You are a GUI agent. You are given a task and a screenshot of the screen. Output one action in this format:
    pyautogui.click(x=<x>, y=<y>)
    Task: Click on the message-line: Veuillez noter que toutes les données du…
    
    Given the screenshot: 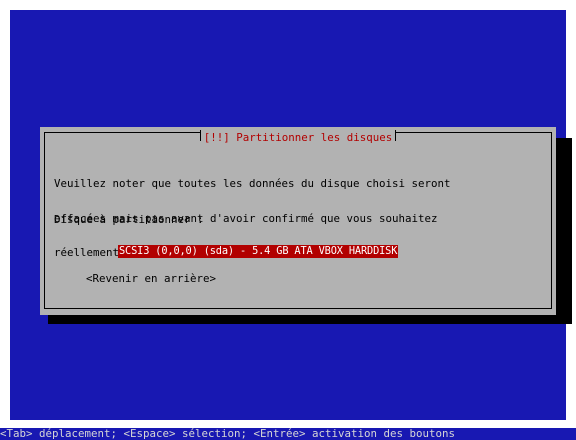 What is the action you would take?
    pyautogui.click(x=252, y=183)
    